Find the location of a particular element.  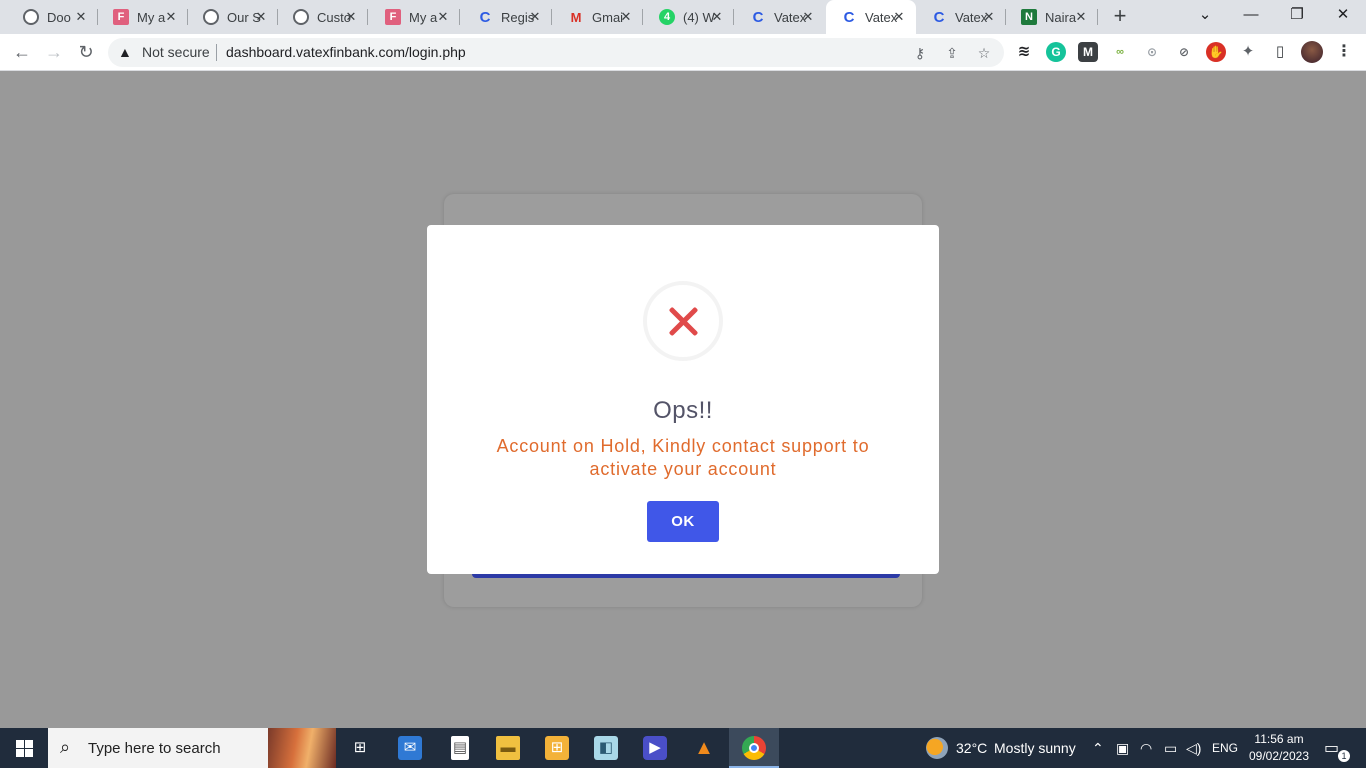

taskbar-search: ⌕ Type here to search is located at coordinates (192, 748).